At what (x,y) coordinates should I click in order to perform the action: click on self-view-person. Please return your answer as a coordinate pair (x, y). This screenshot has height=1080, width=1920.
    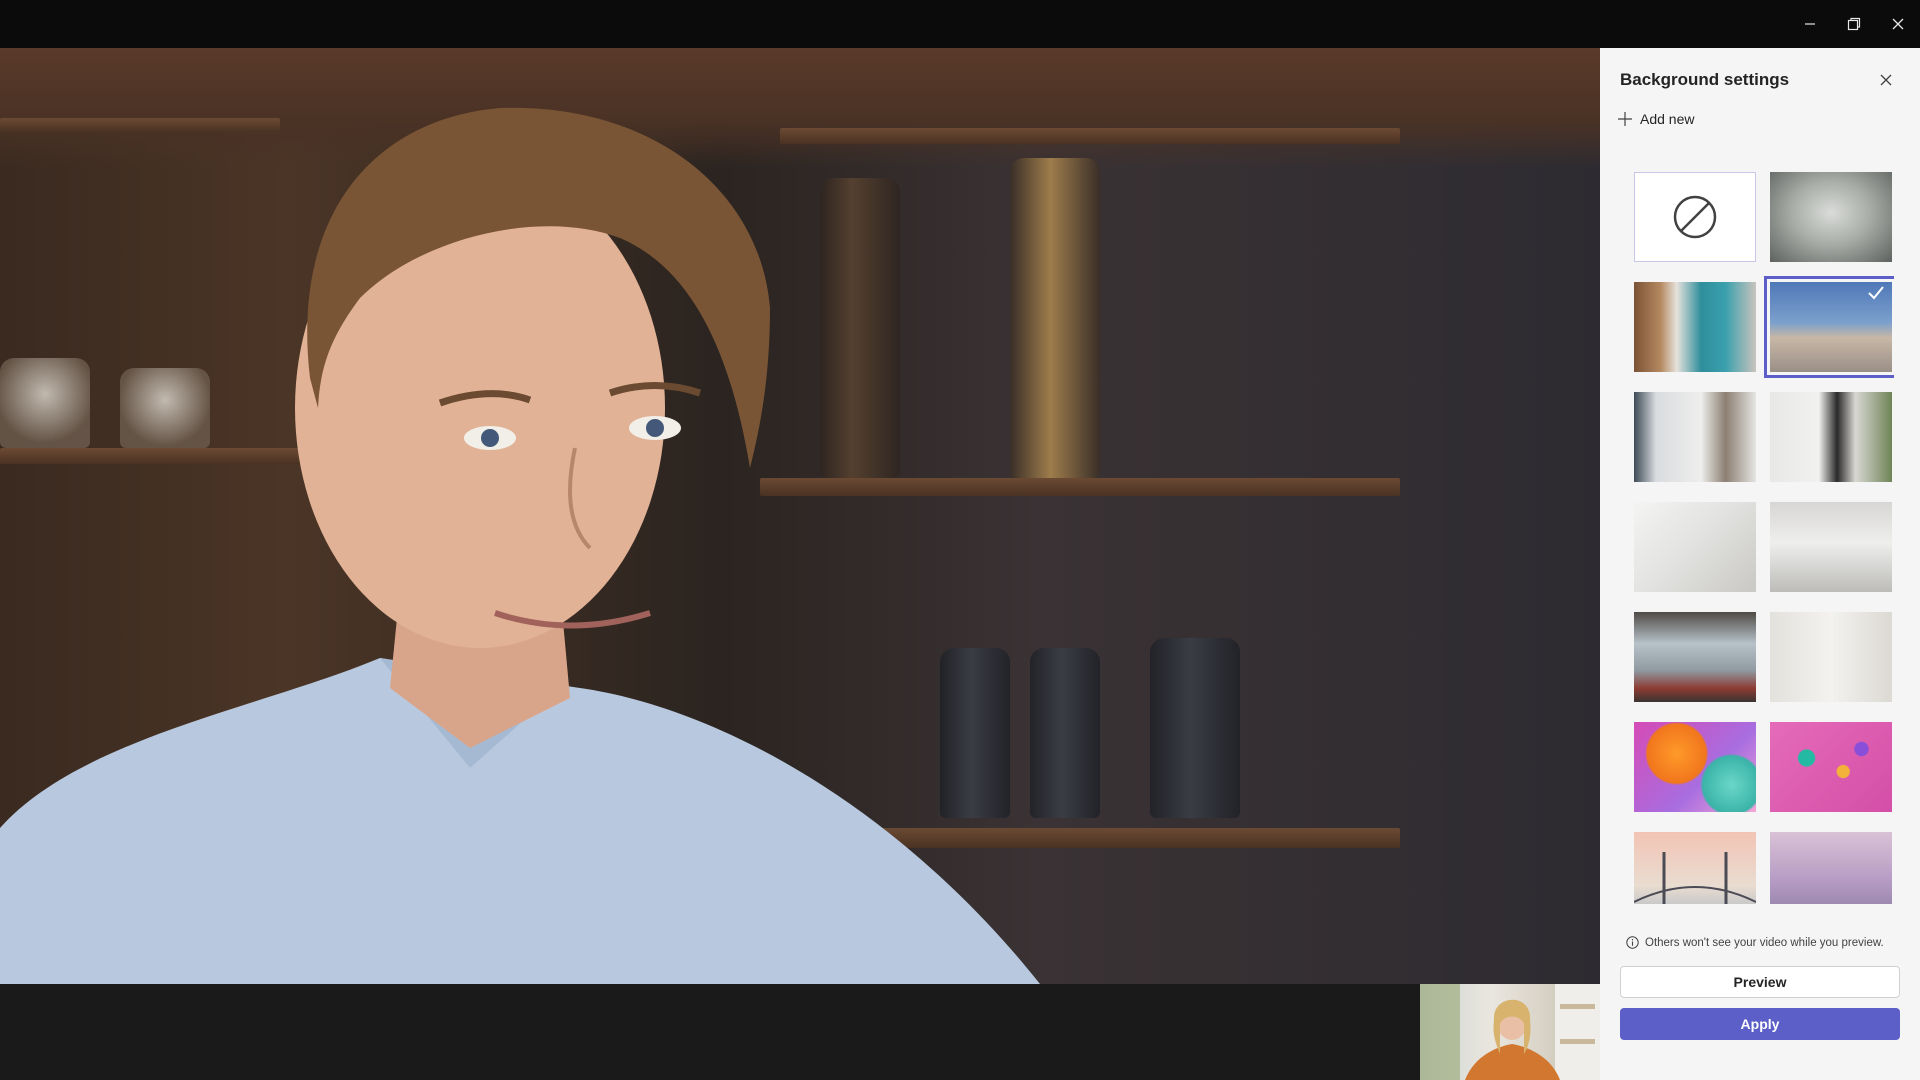
    Looking at the image, I should click on (1510, 1032).